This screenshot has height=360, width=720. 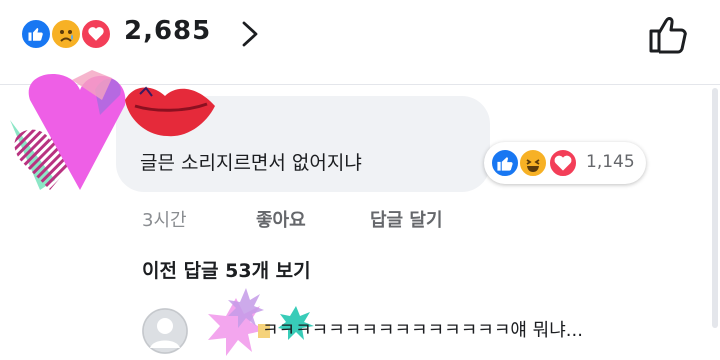 I want to click on reaction-count: 2,685, so click(x=167, y=31).